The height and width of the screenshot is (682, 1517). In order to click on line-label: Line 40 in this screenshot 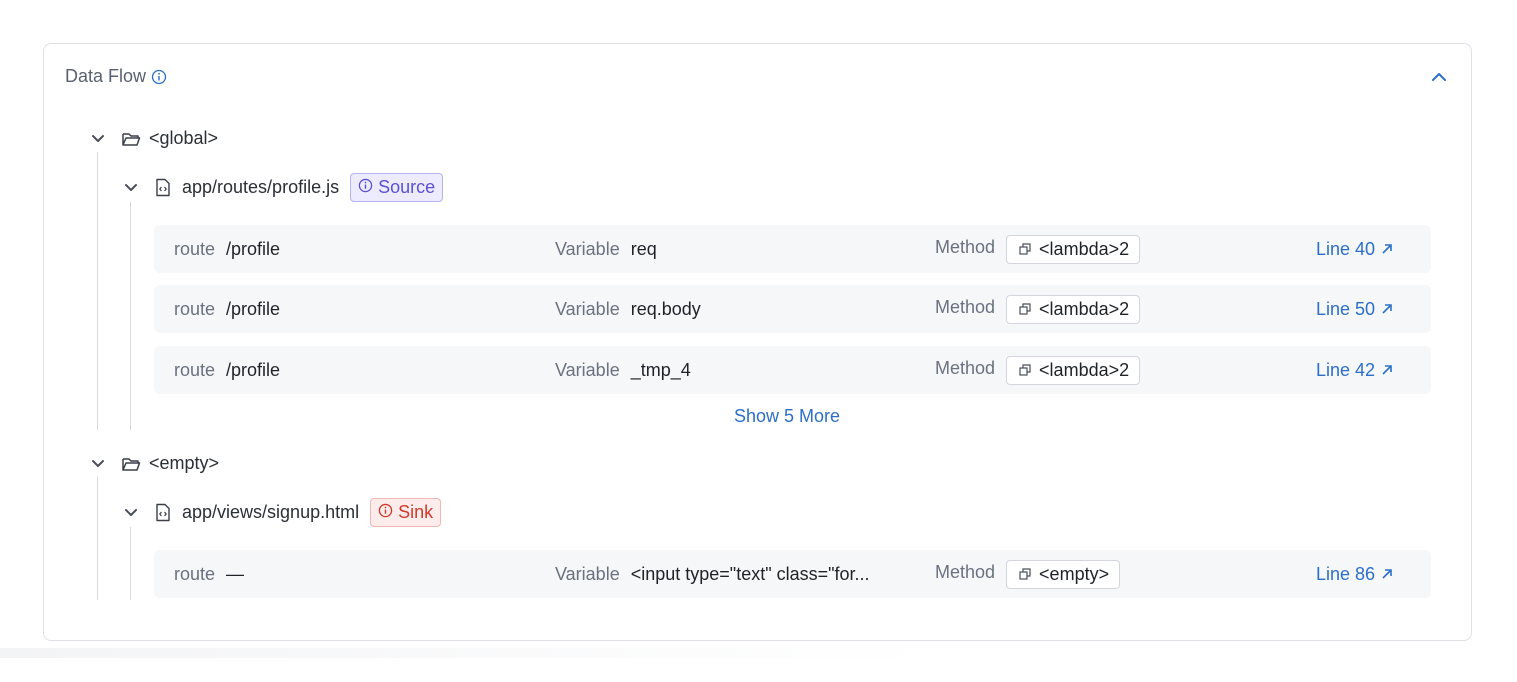, I will do `click(1346, 248)`.